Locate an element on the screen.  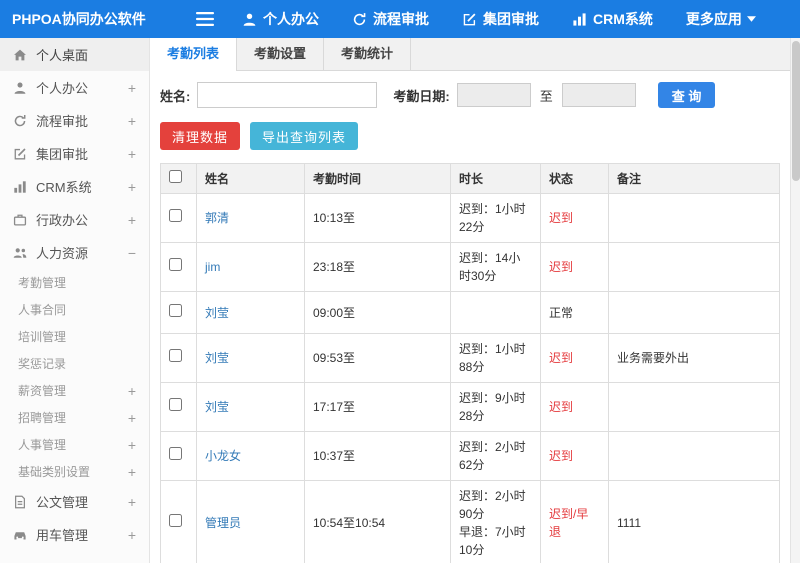
employee-name-cell: jim is located at coordinates (250, 267).